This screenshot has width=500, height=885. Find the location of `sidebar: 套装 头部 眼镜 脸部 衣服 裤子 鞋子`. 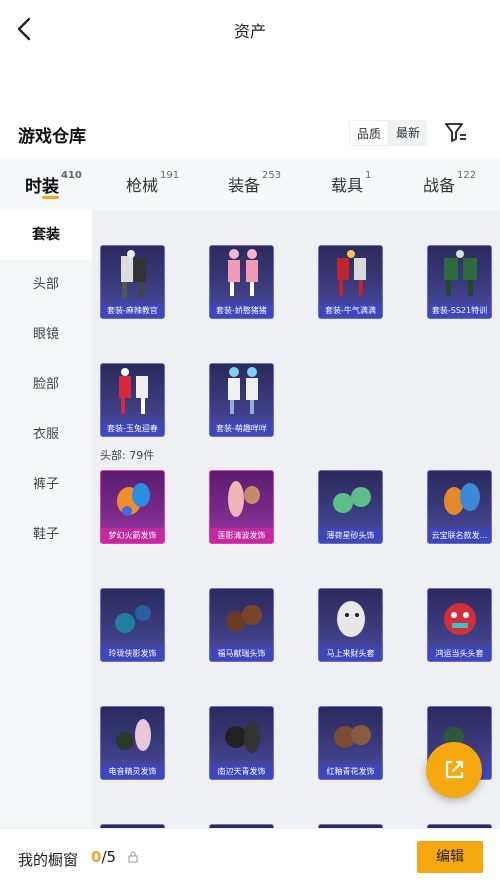

sidebar: 套装 头部 眼镜 脸部 衣服 裤子 鞋子 is located at coordinates (46, 519).